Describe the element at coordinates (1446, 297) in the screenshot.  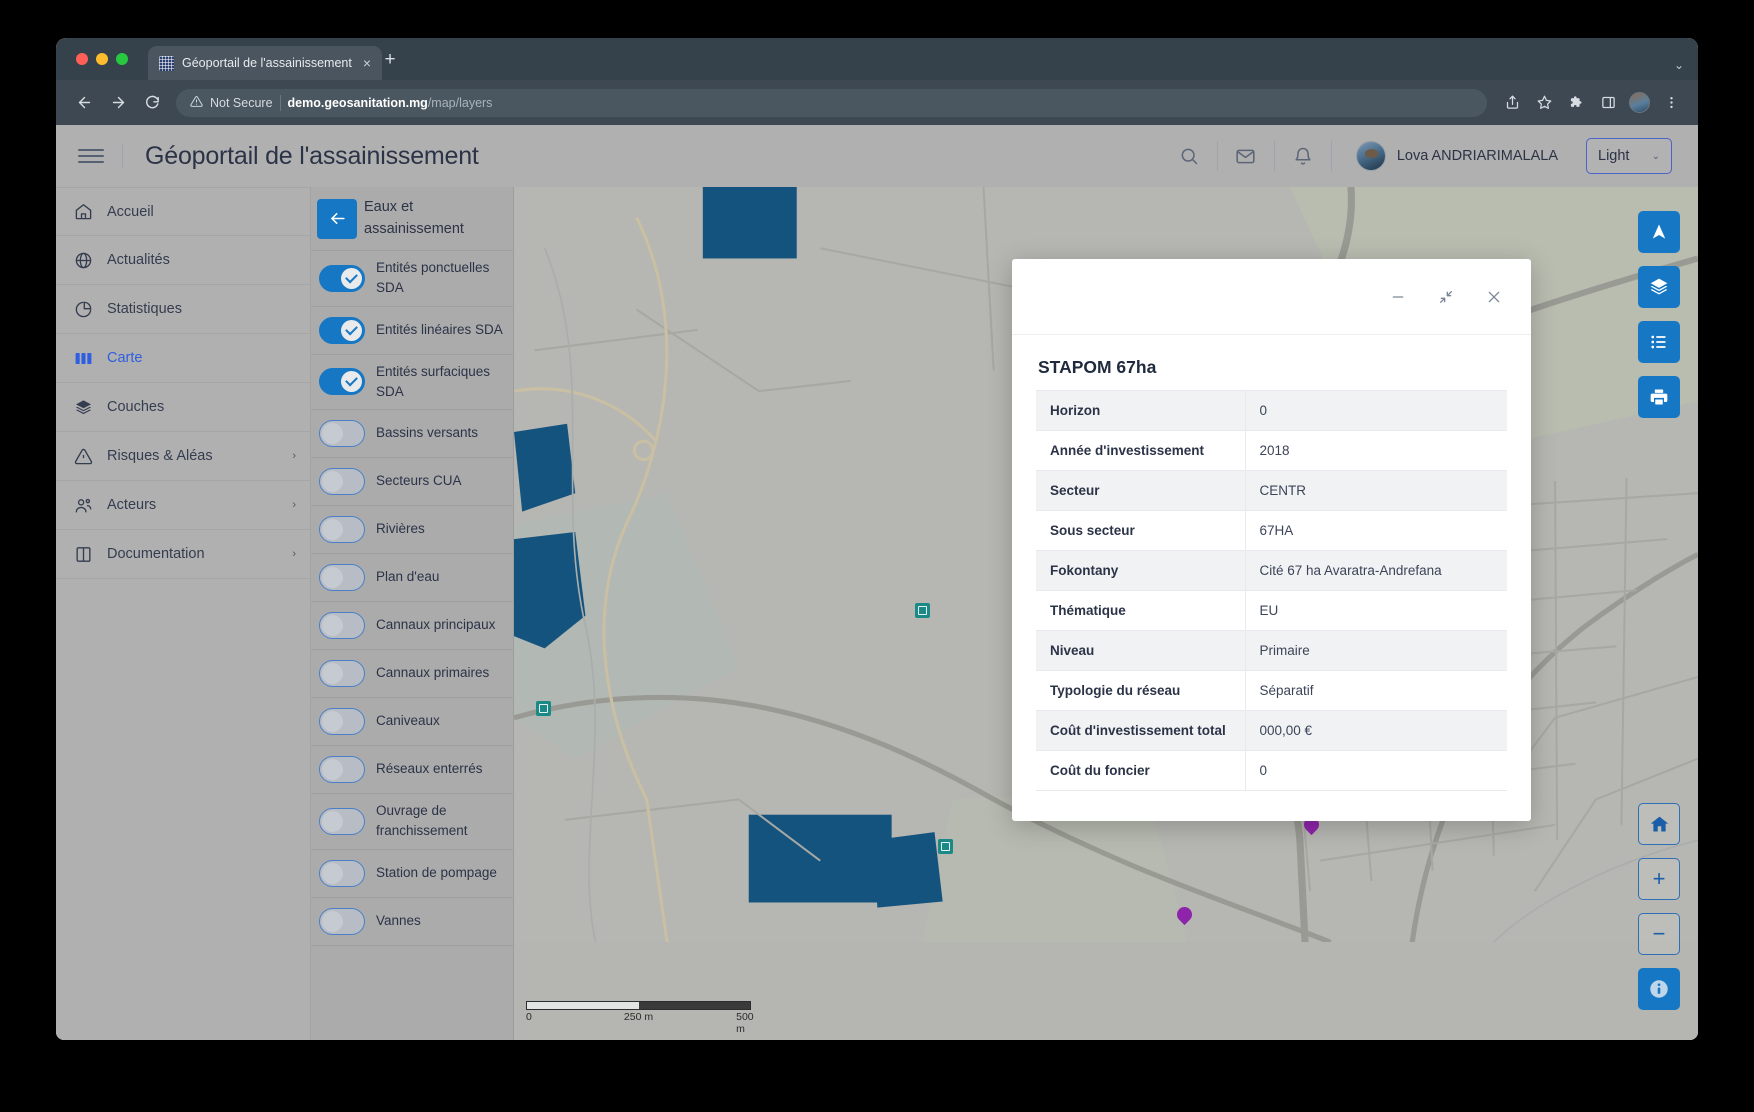
I see `collapse-arrows-icon` at that location.